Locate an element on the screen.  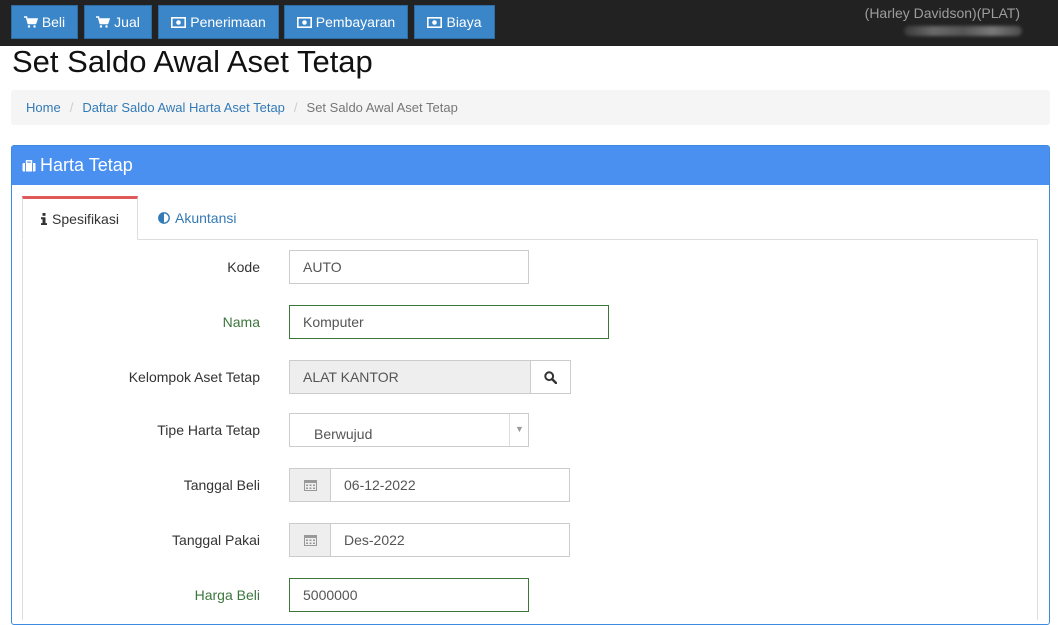
kelompok-search-button is located at coordinates (550, 377).